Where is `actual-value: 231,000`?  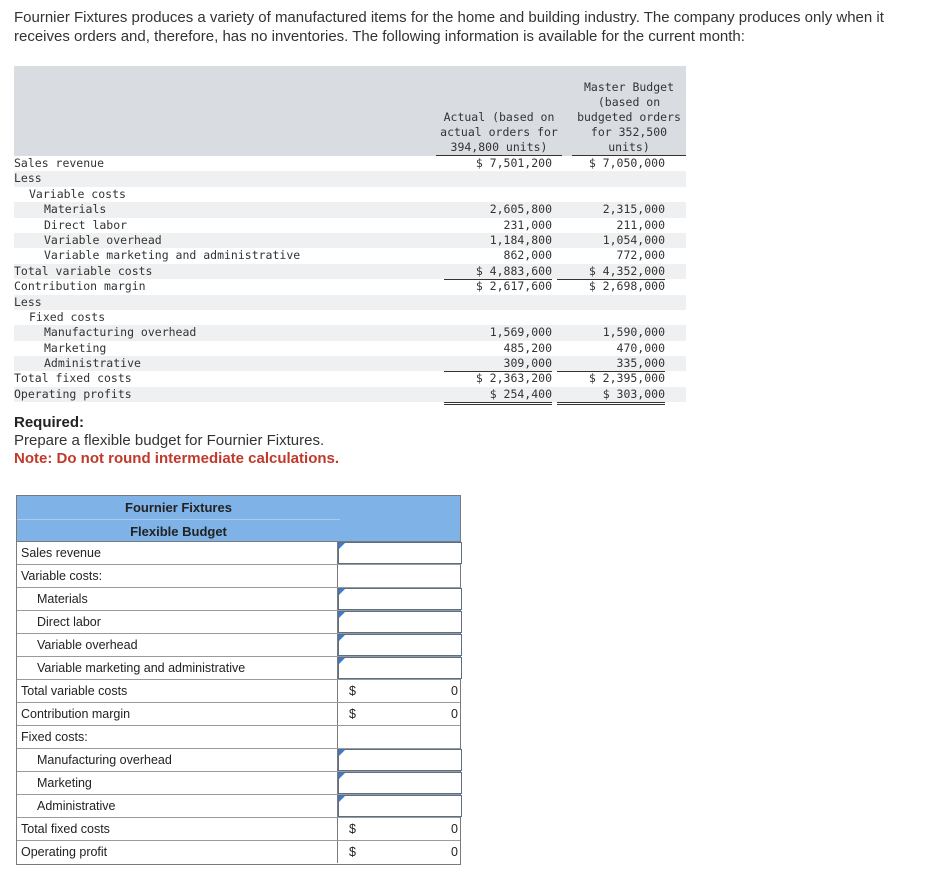
actual-value: 231,000 is located at coordinates (527, 224).